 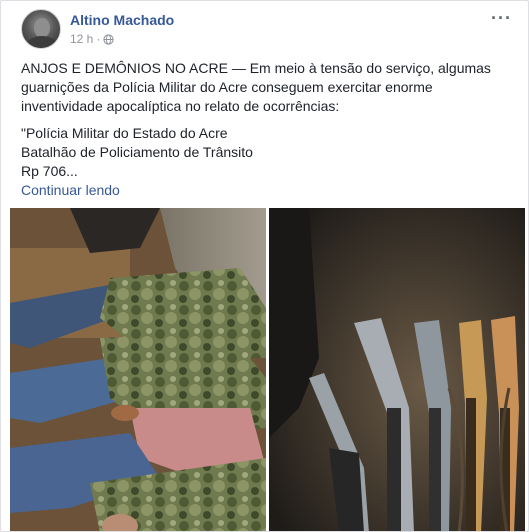 I want to click on avatar, so click(x=41, y=29).